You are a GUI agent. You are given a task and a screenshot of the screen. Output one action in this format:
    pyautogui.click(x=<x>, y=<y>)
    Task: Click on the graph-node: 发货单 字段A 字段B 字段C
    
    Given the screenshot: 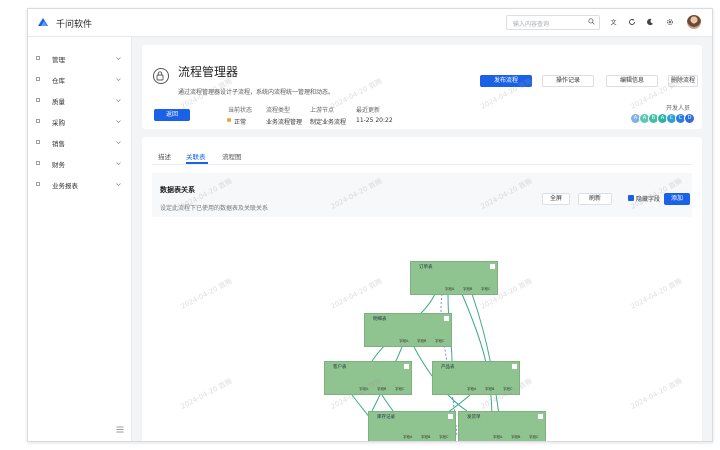 What is the action you would take?
    pyautogui.click(x=502, y=426)
    